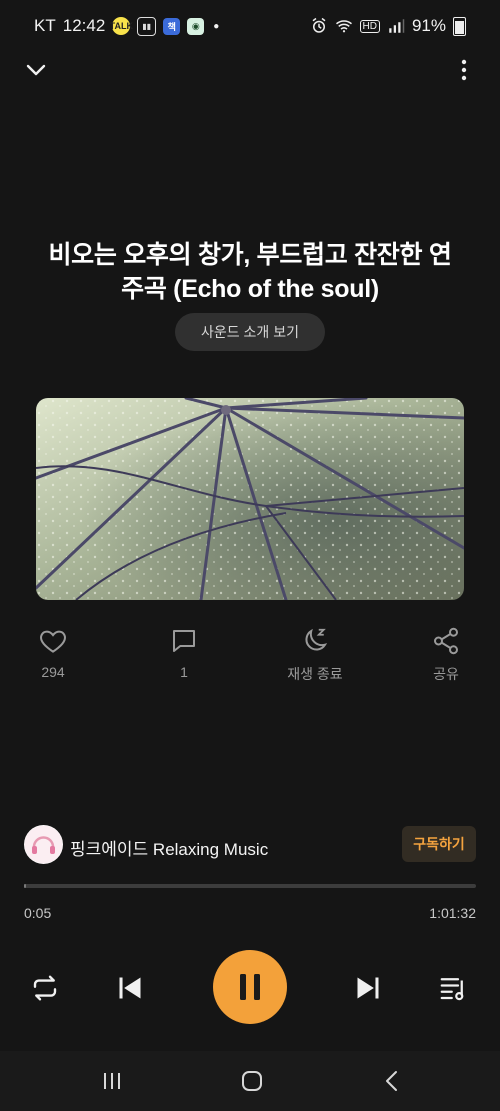 This screenshot has width=500, height=1111. I want to click on headphones-logo-icon, so click(43, 844).